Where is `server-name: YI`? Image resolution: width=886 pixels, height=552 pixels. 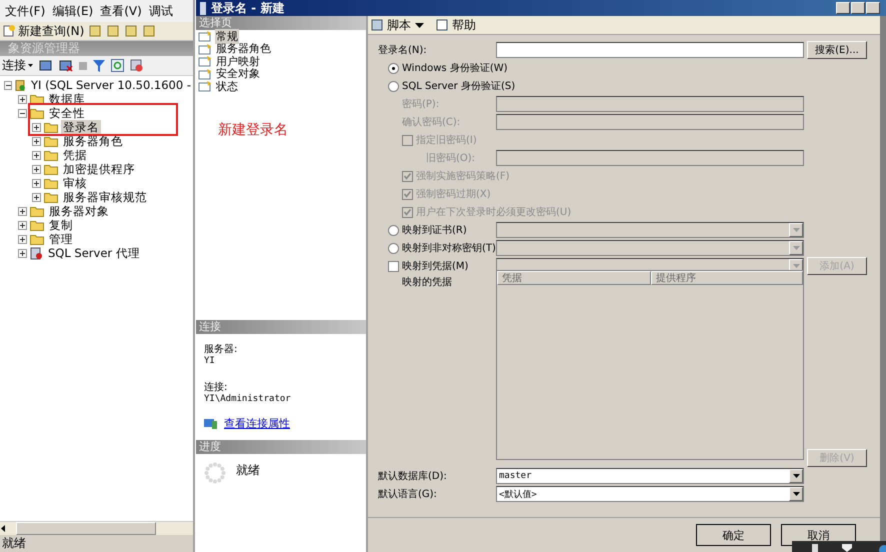 server-name: YI is located at coordinates (210, 361).